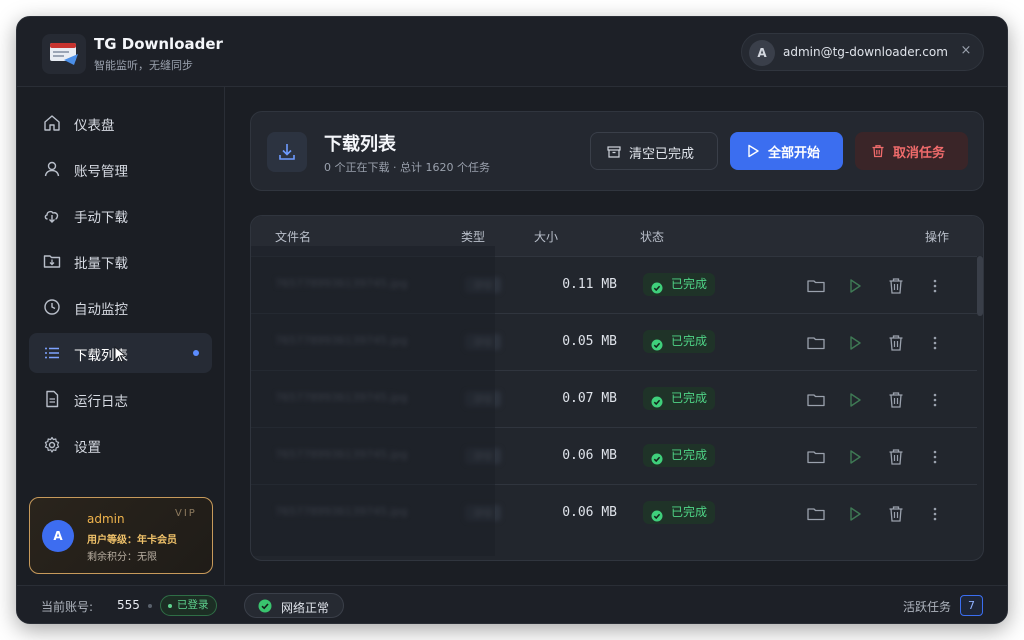 This screenshot has height=640, width=1024. Describe the element at coordinates (143, 65) in the screenshot. I see `app-subtitle: 智能监听，无缝同步` at that location.